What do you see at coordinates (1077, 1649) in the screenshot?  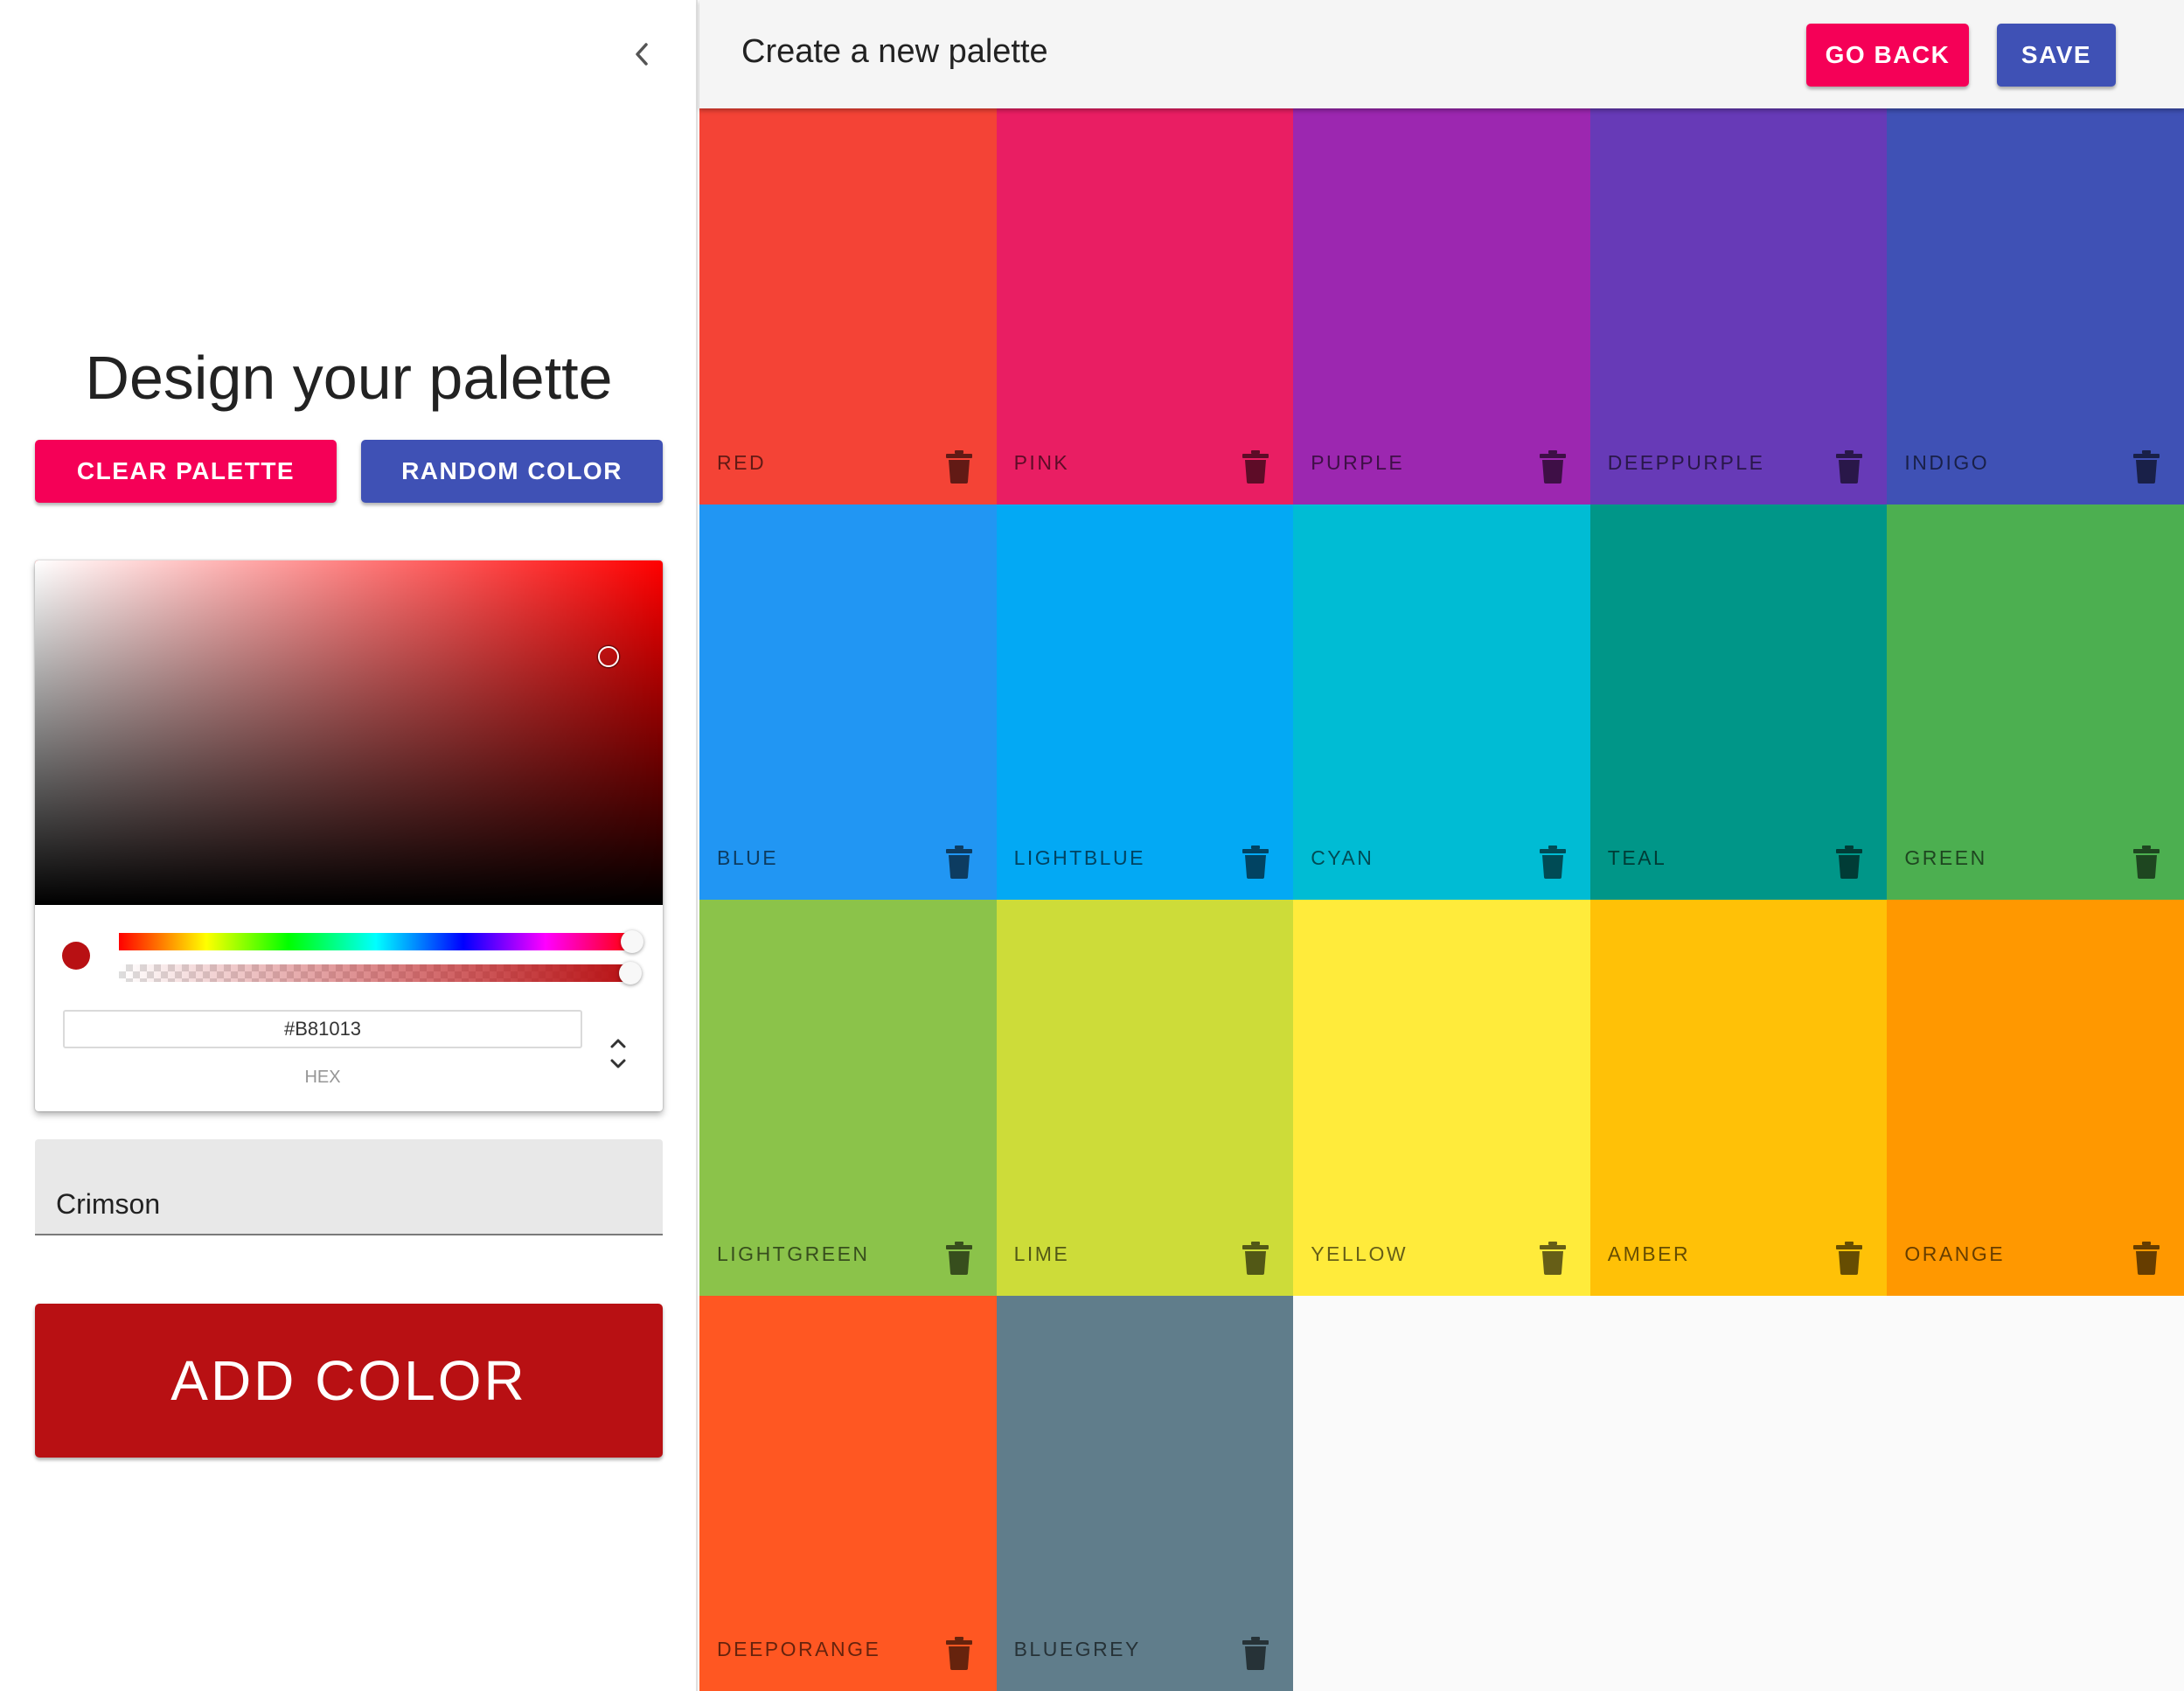 I see `color-box-name: BLUEGREY` at bounding box center [1077, 1649].